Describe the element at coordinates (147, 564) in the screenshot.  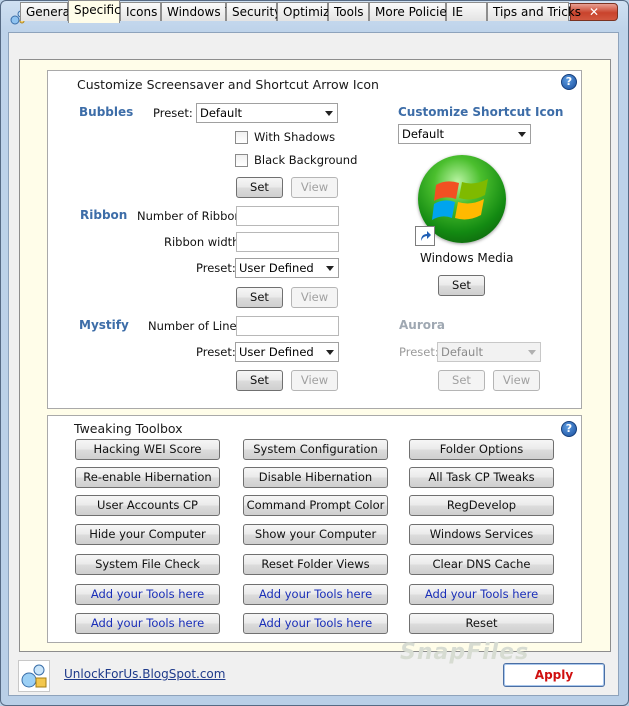
I see `system-file-check-button: System File Check` at that location.